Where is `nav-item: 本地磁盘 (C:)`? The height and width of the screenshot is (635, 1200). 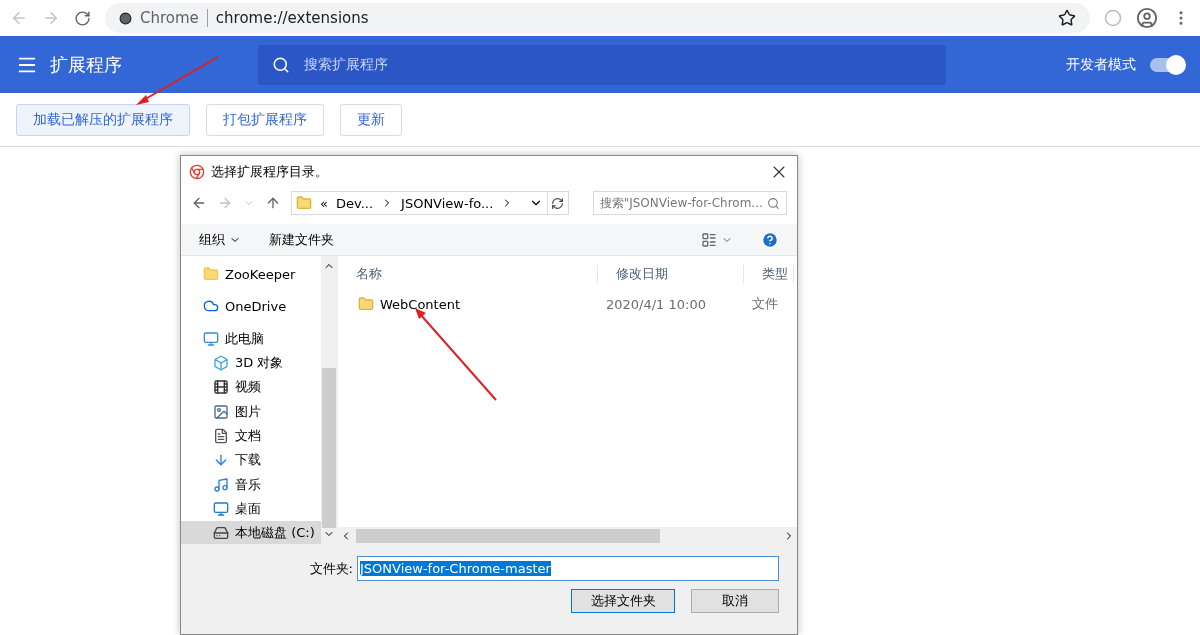
nav-item: 本地磁盘 (C:) is located at coordinates (251, 533).